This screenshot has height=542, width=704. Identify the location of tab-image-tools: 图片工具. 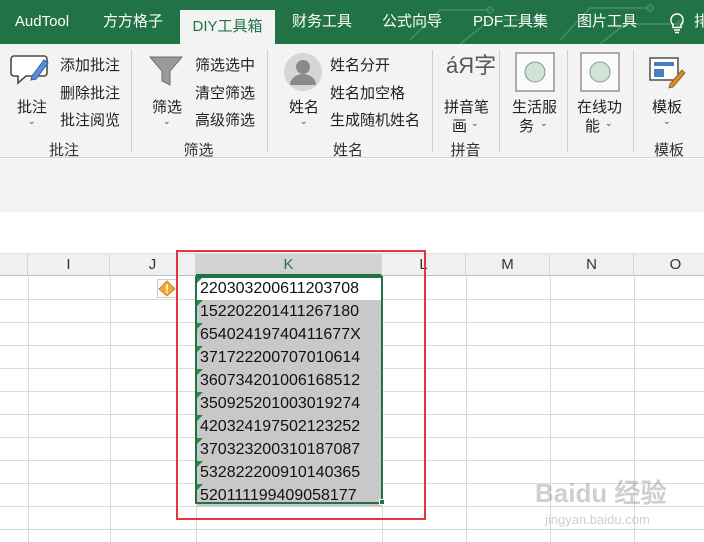
(607, 22).